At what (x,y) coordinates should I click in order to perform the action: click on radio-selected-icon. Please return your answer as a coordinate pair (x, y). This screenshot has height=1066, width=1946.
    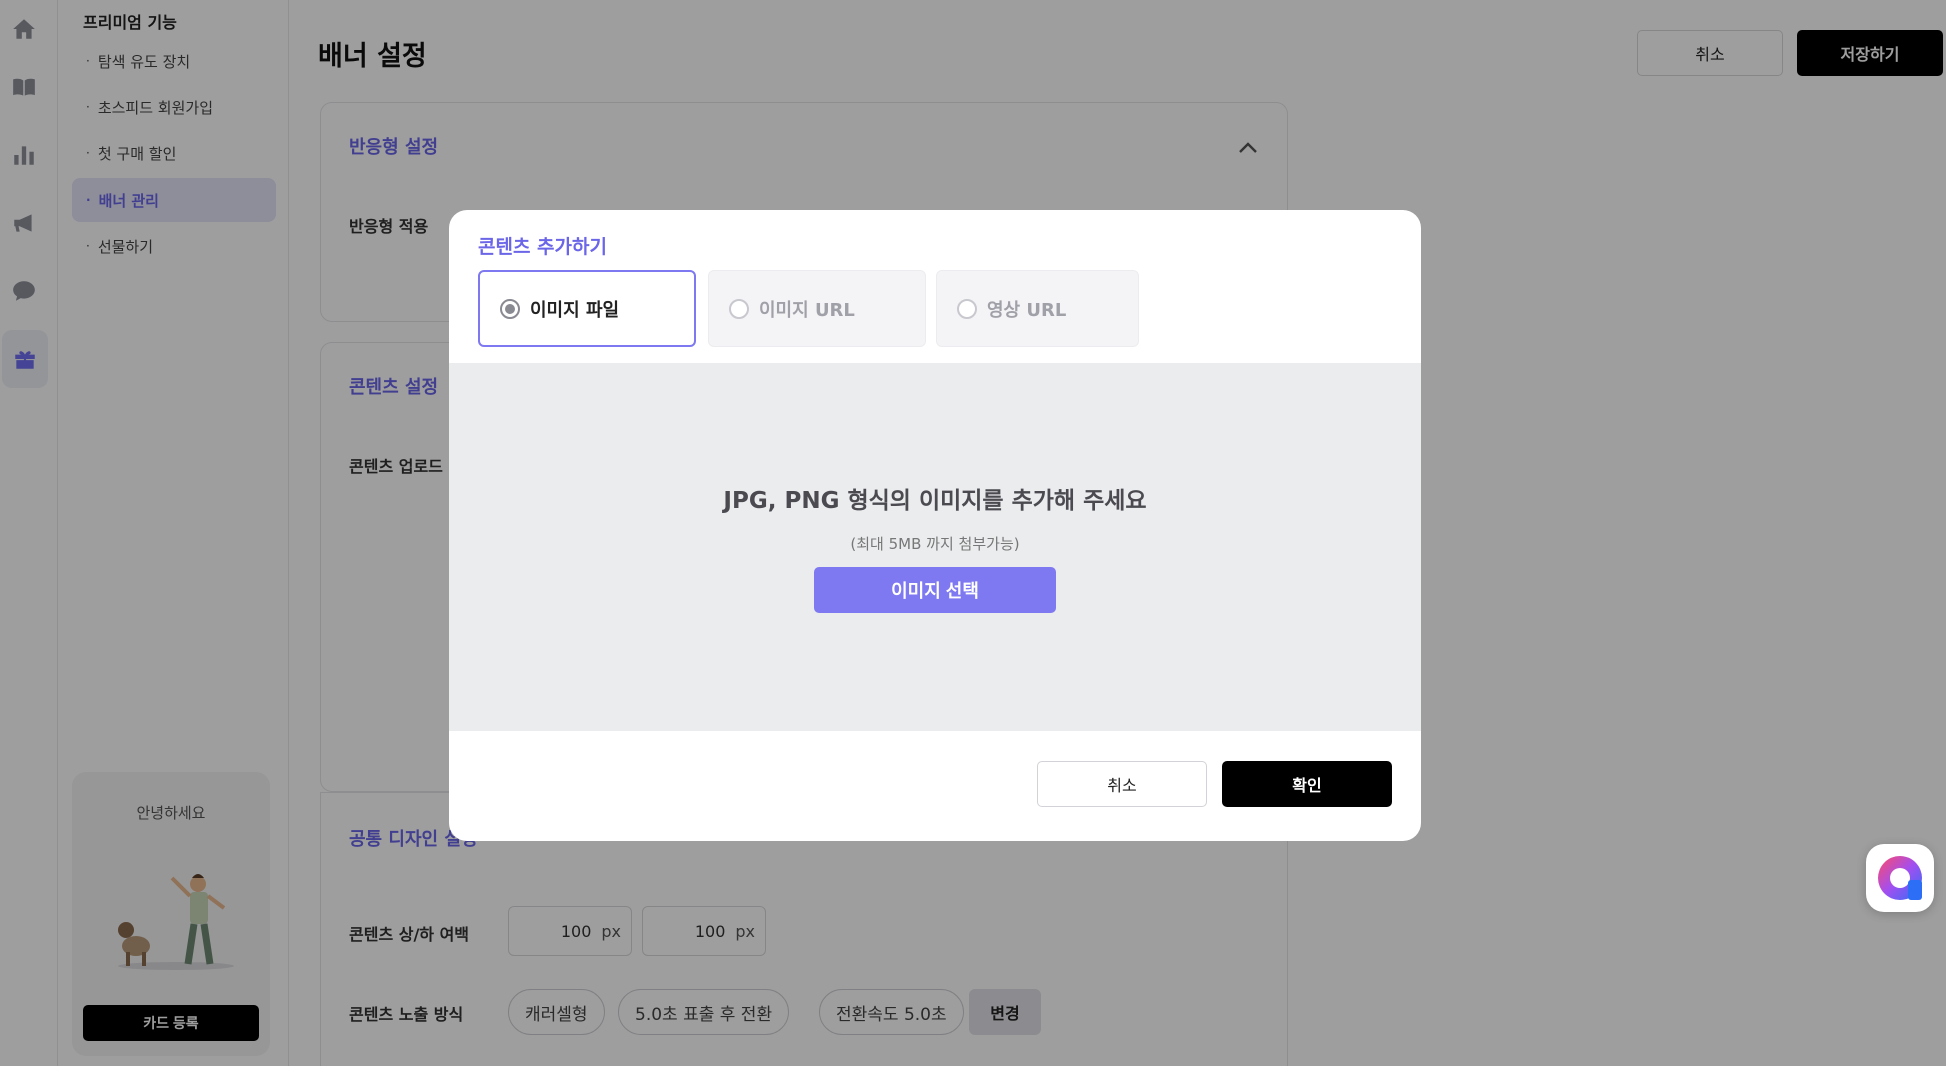
    Looking at the image, I should click on (510, 308).